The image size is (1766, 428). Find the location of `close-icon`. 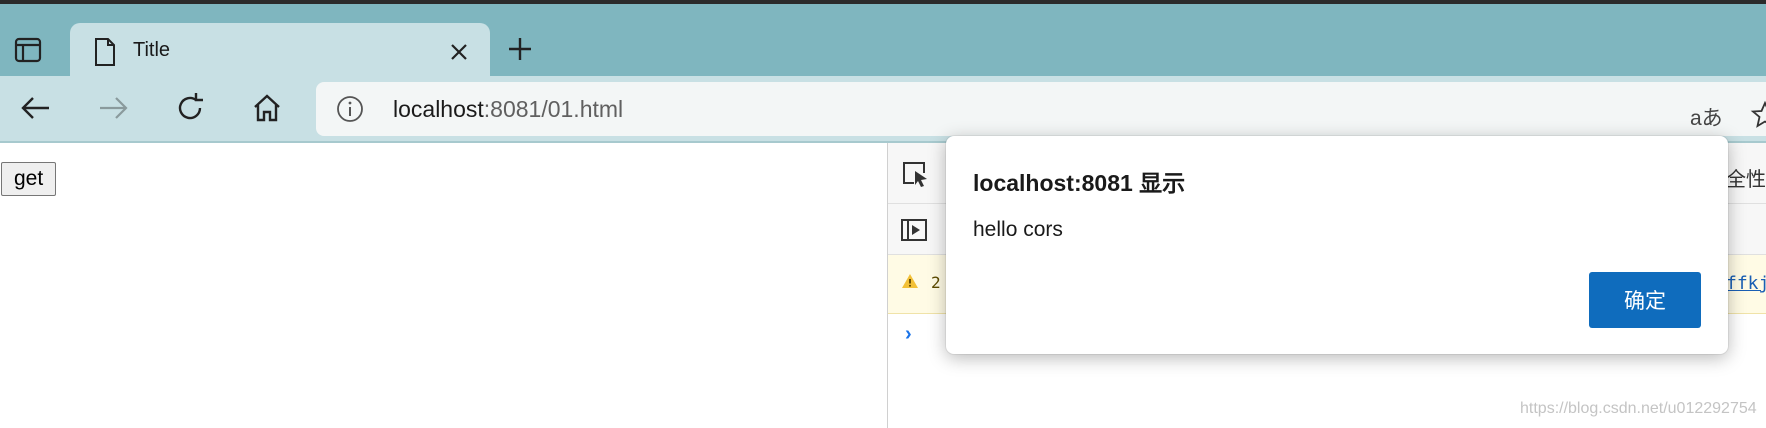

close-icon is located at coordinates (459, 52).